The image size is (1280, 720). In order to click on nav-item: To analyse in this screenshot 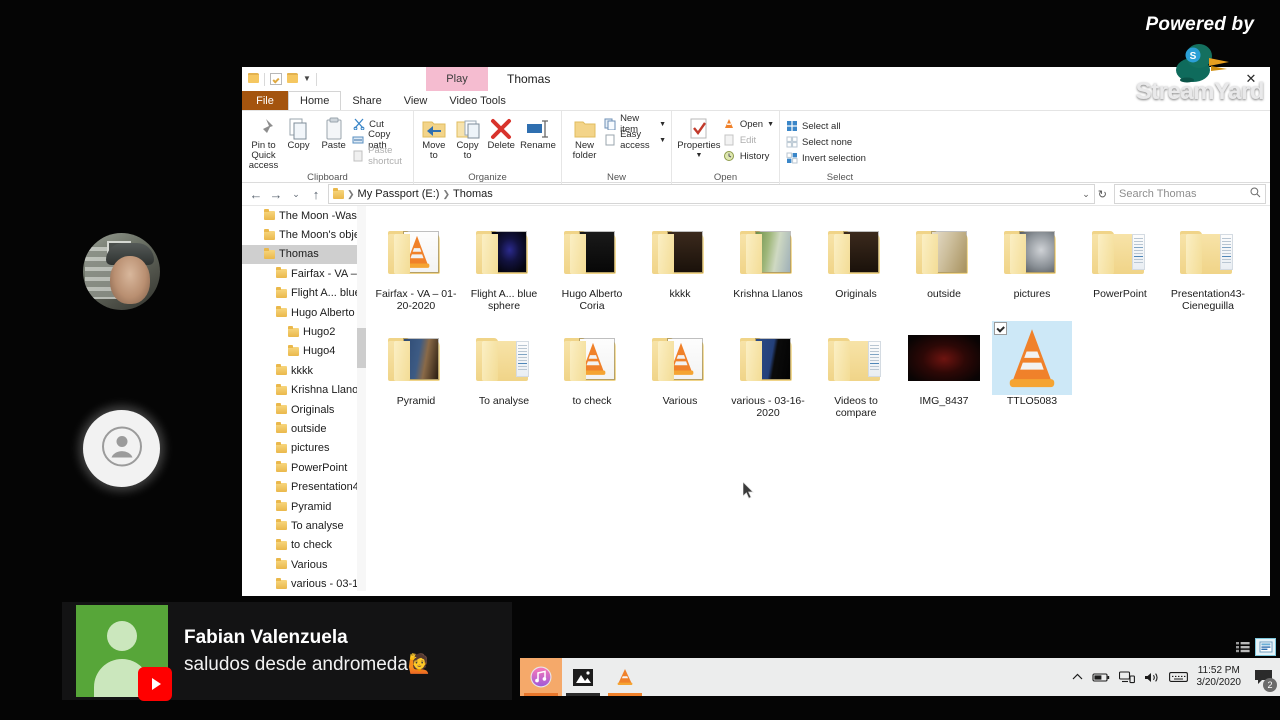, I will do `click(304, 525)`.